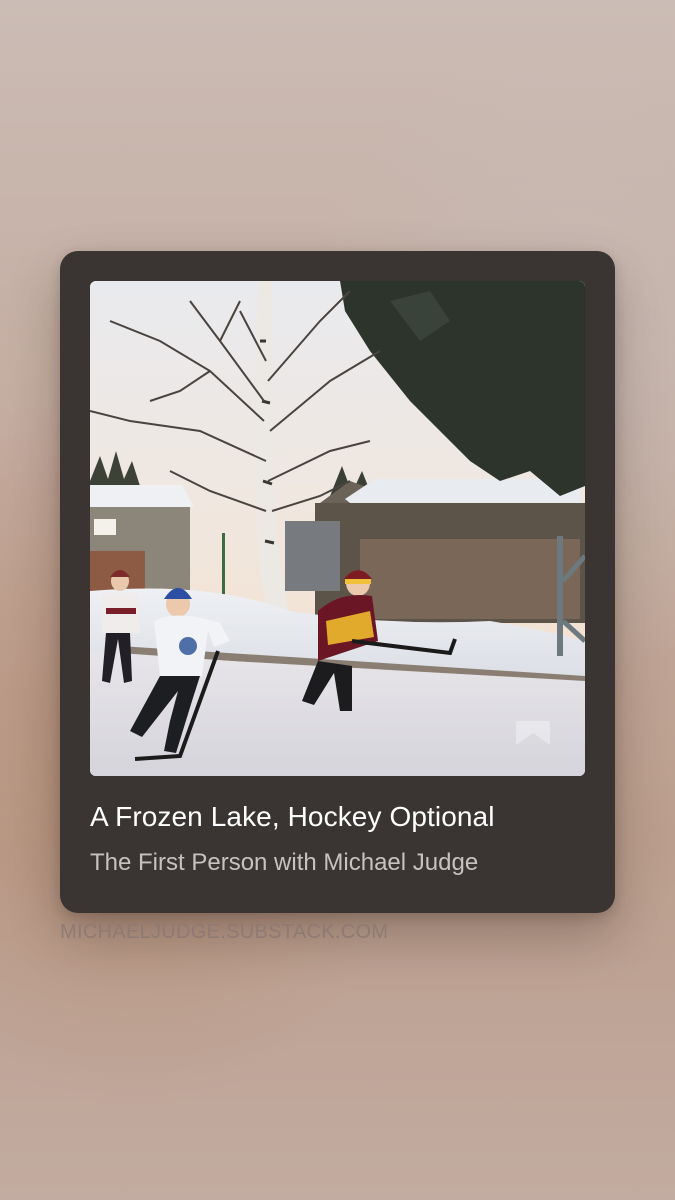 The height and width of the screenshot is (1200, 675). I want to click on publication-name: The First Person with Michael Judge, so click(284, 862).